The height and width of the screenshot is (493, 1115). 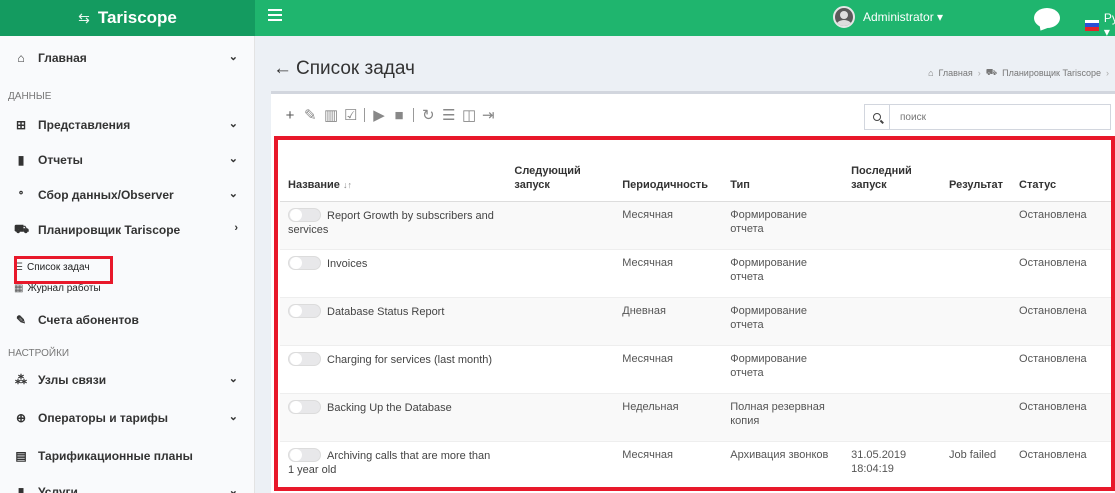 What do you see at coordinates (956, 73) in the screenshot?
I see `breadcrumb-home: Главная` at bounding box center [956, 73].